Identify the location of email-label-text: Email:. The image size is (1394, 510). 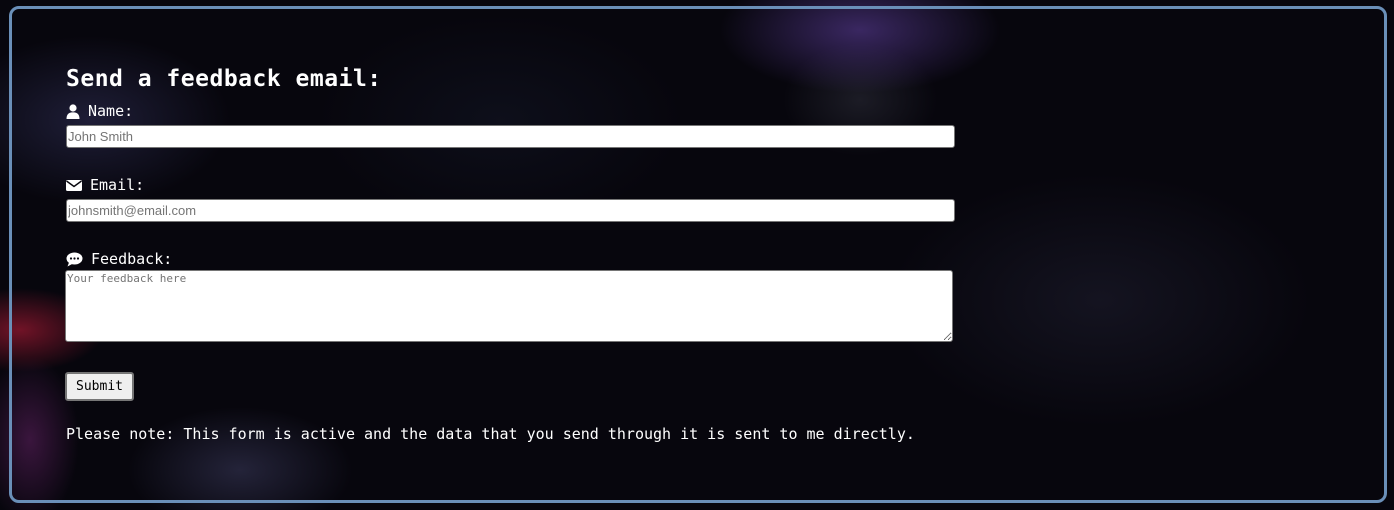
(117, 185).